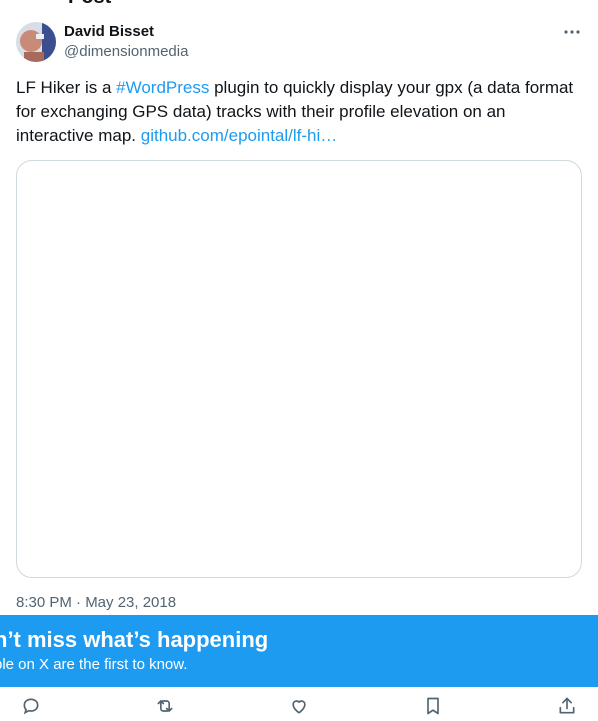  What do you see at coordinates (162, 87) in the screenshot?
I see `hashtag-link: #WordPress` at bounding box center [162, 87].